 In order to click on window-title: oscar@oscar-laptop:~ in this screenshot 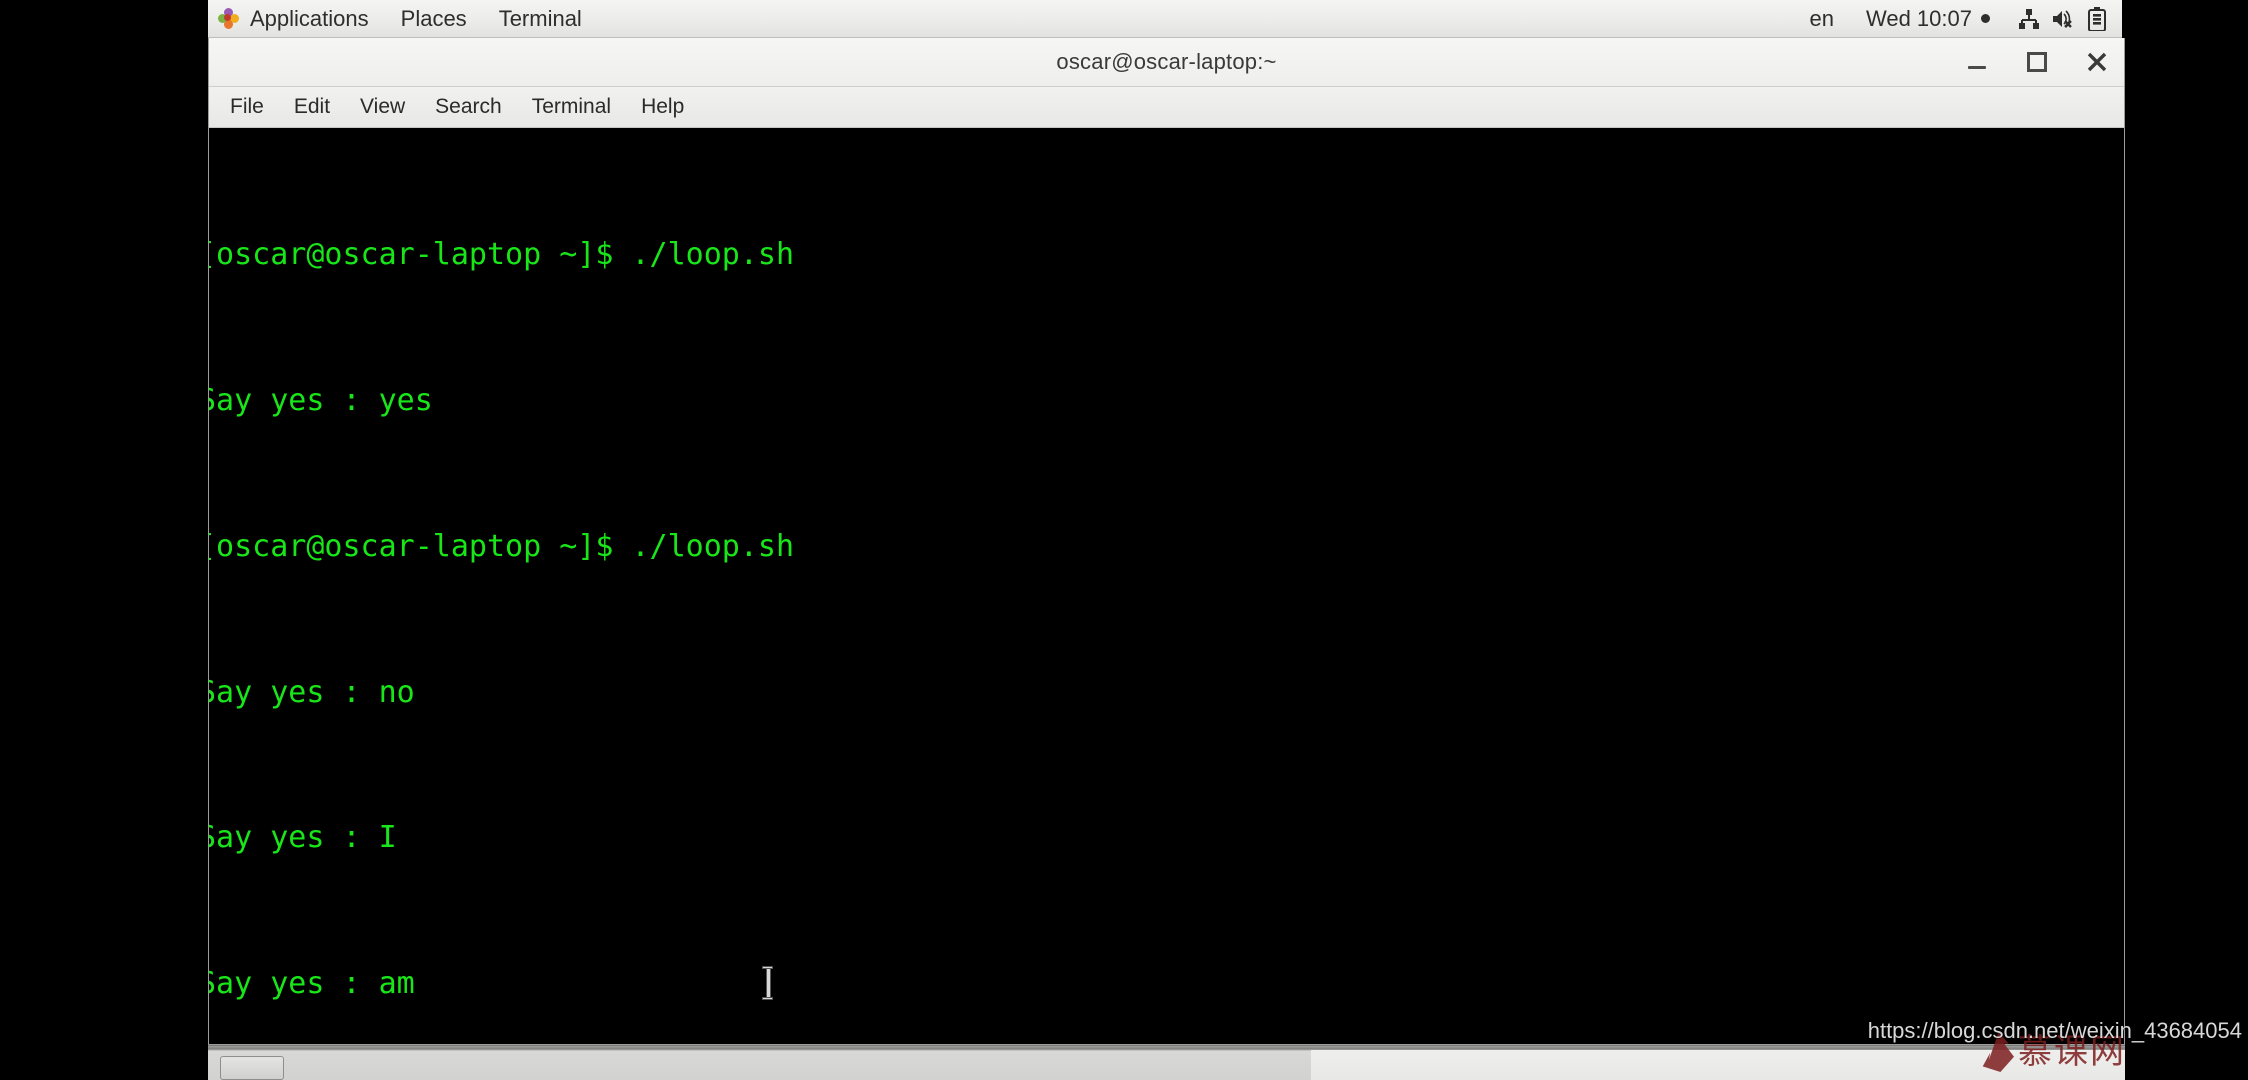, I will do `click(1166, 61)`.